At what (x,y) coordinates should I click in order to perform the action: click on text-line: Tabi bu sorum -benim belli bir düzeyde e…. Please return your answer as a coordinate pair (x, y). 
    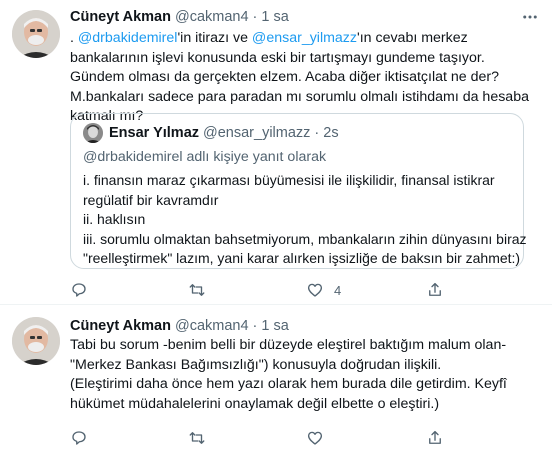
    Looking at the image, I should click on (288, 345).